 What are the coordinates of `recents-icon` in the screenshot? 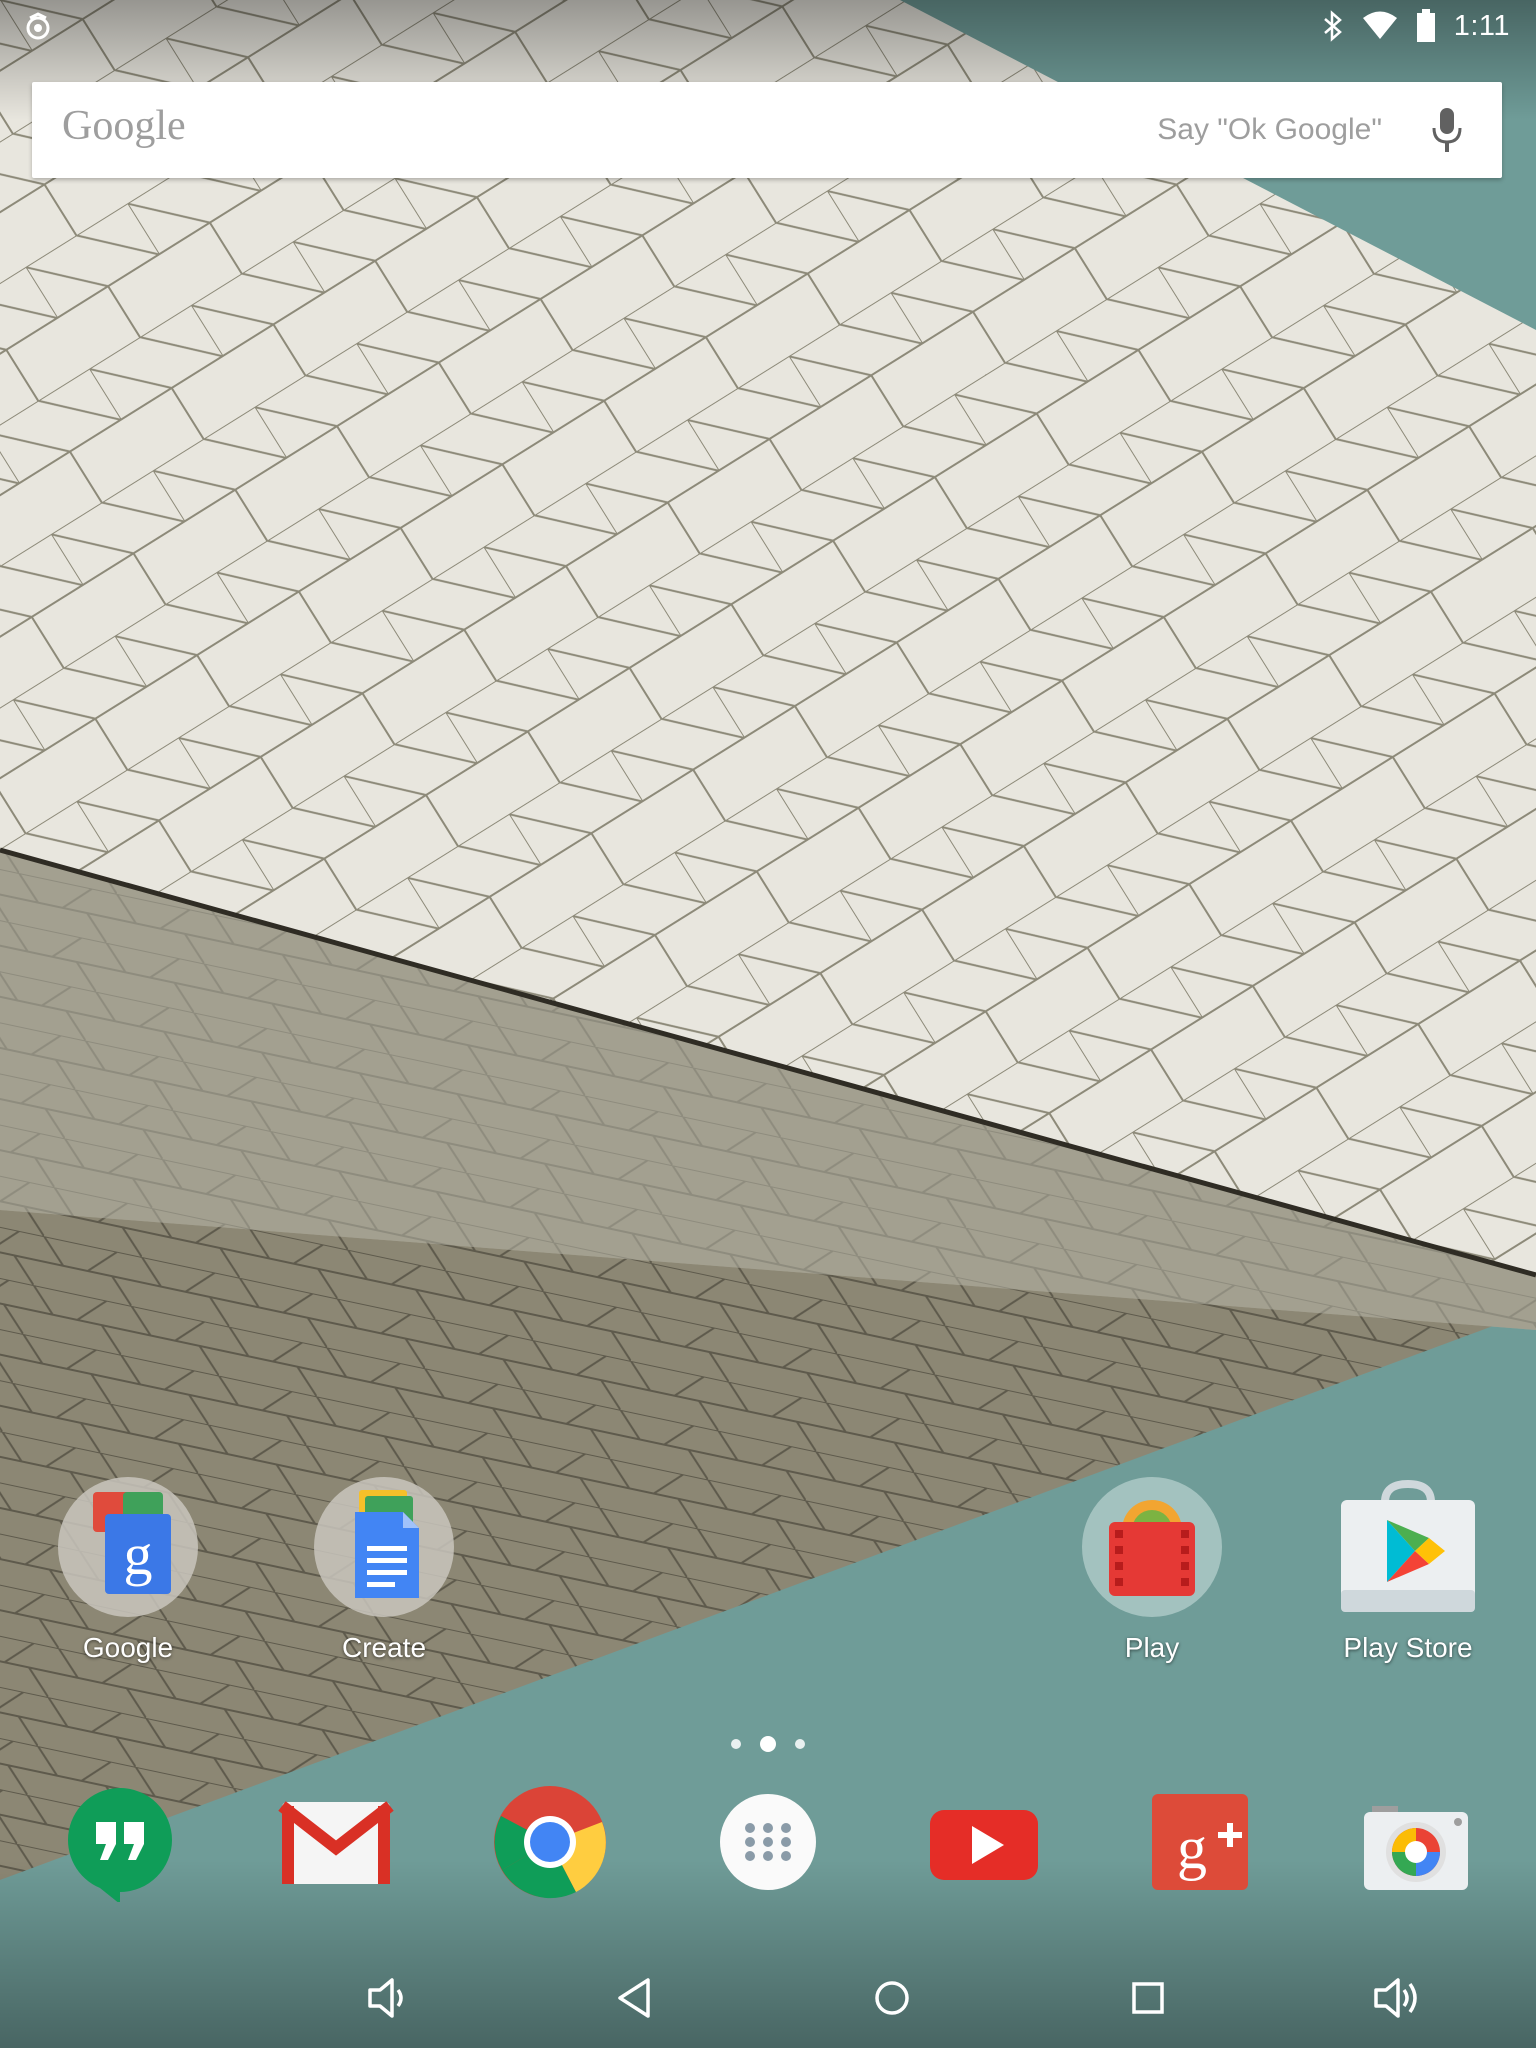 It's located at (1148, 1998).